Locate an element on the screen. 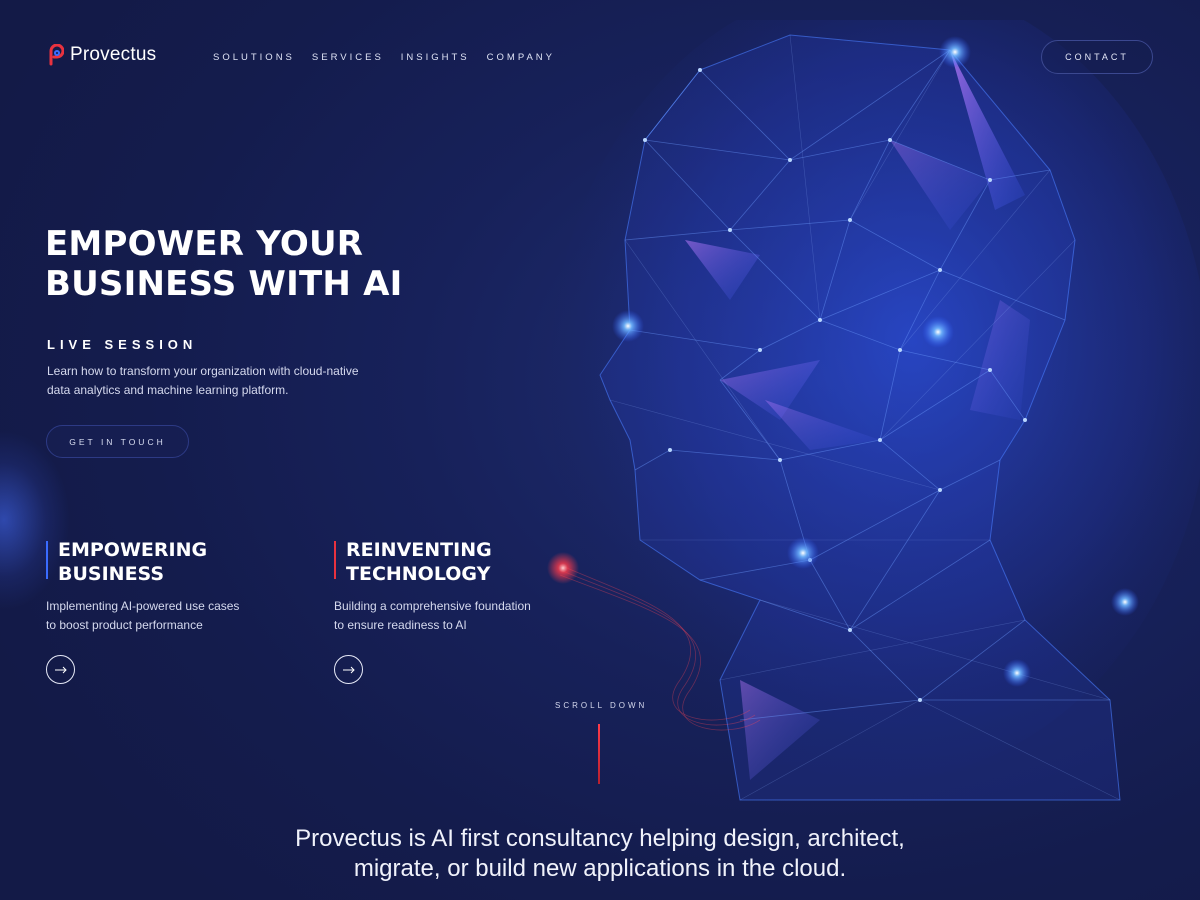 The image size is (1200, 900). main-nav: SOLUTIONS SERVICES INSIGHTS COMPANY is located at coordinates (384, 57).